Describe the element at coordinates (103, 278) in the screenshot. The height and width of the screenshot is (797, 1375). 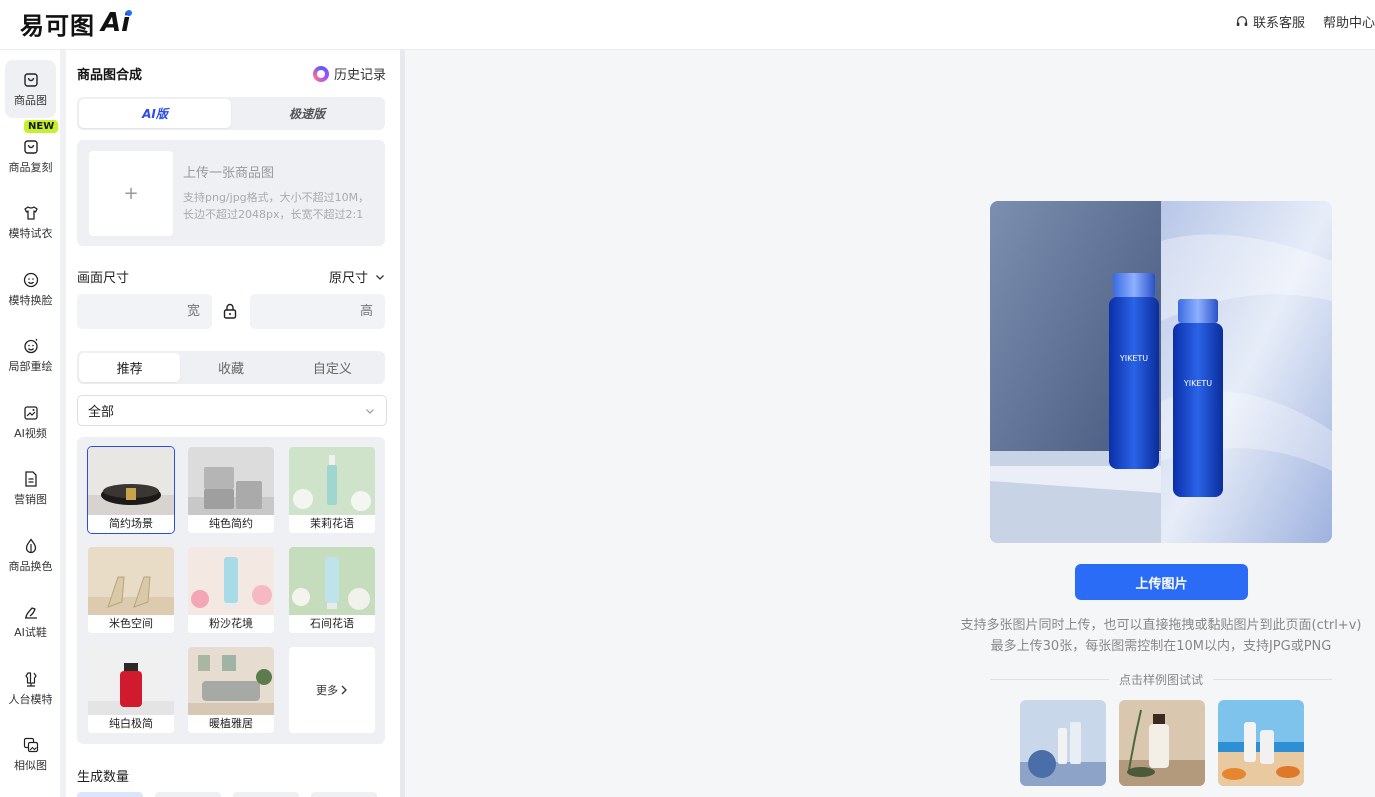
I see `canvas-size-label: 画面尺寸` at that location.